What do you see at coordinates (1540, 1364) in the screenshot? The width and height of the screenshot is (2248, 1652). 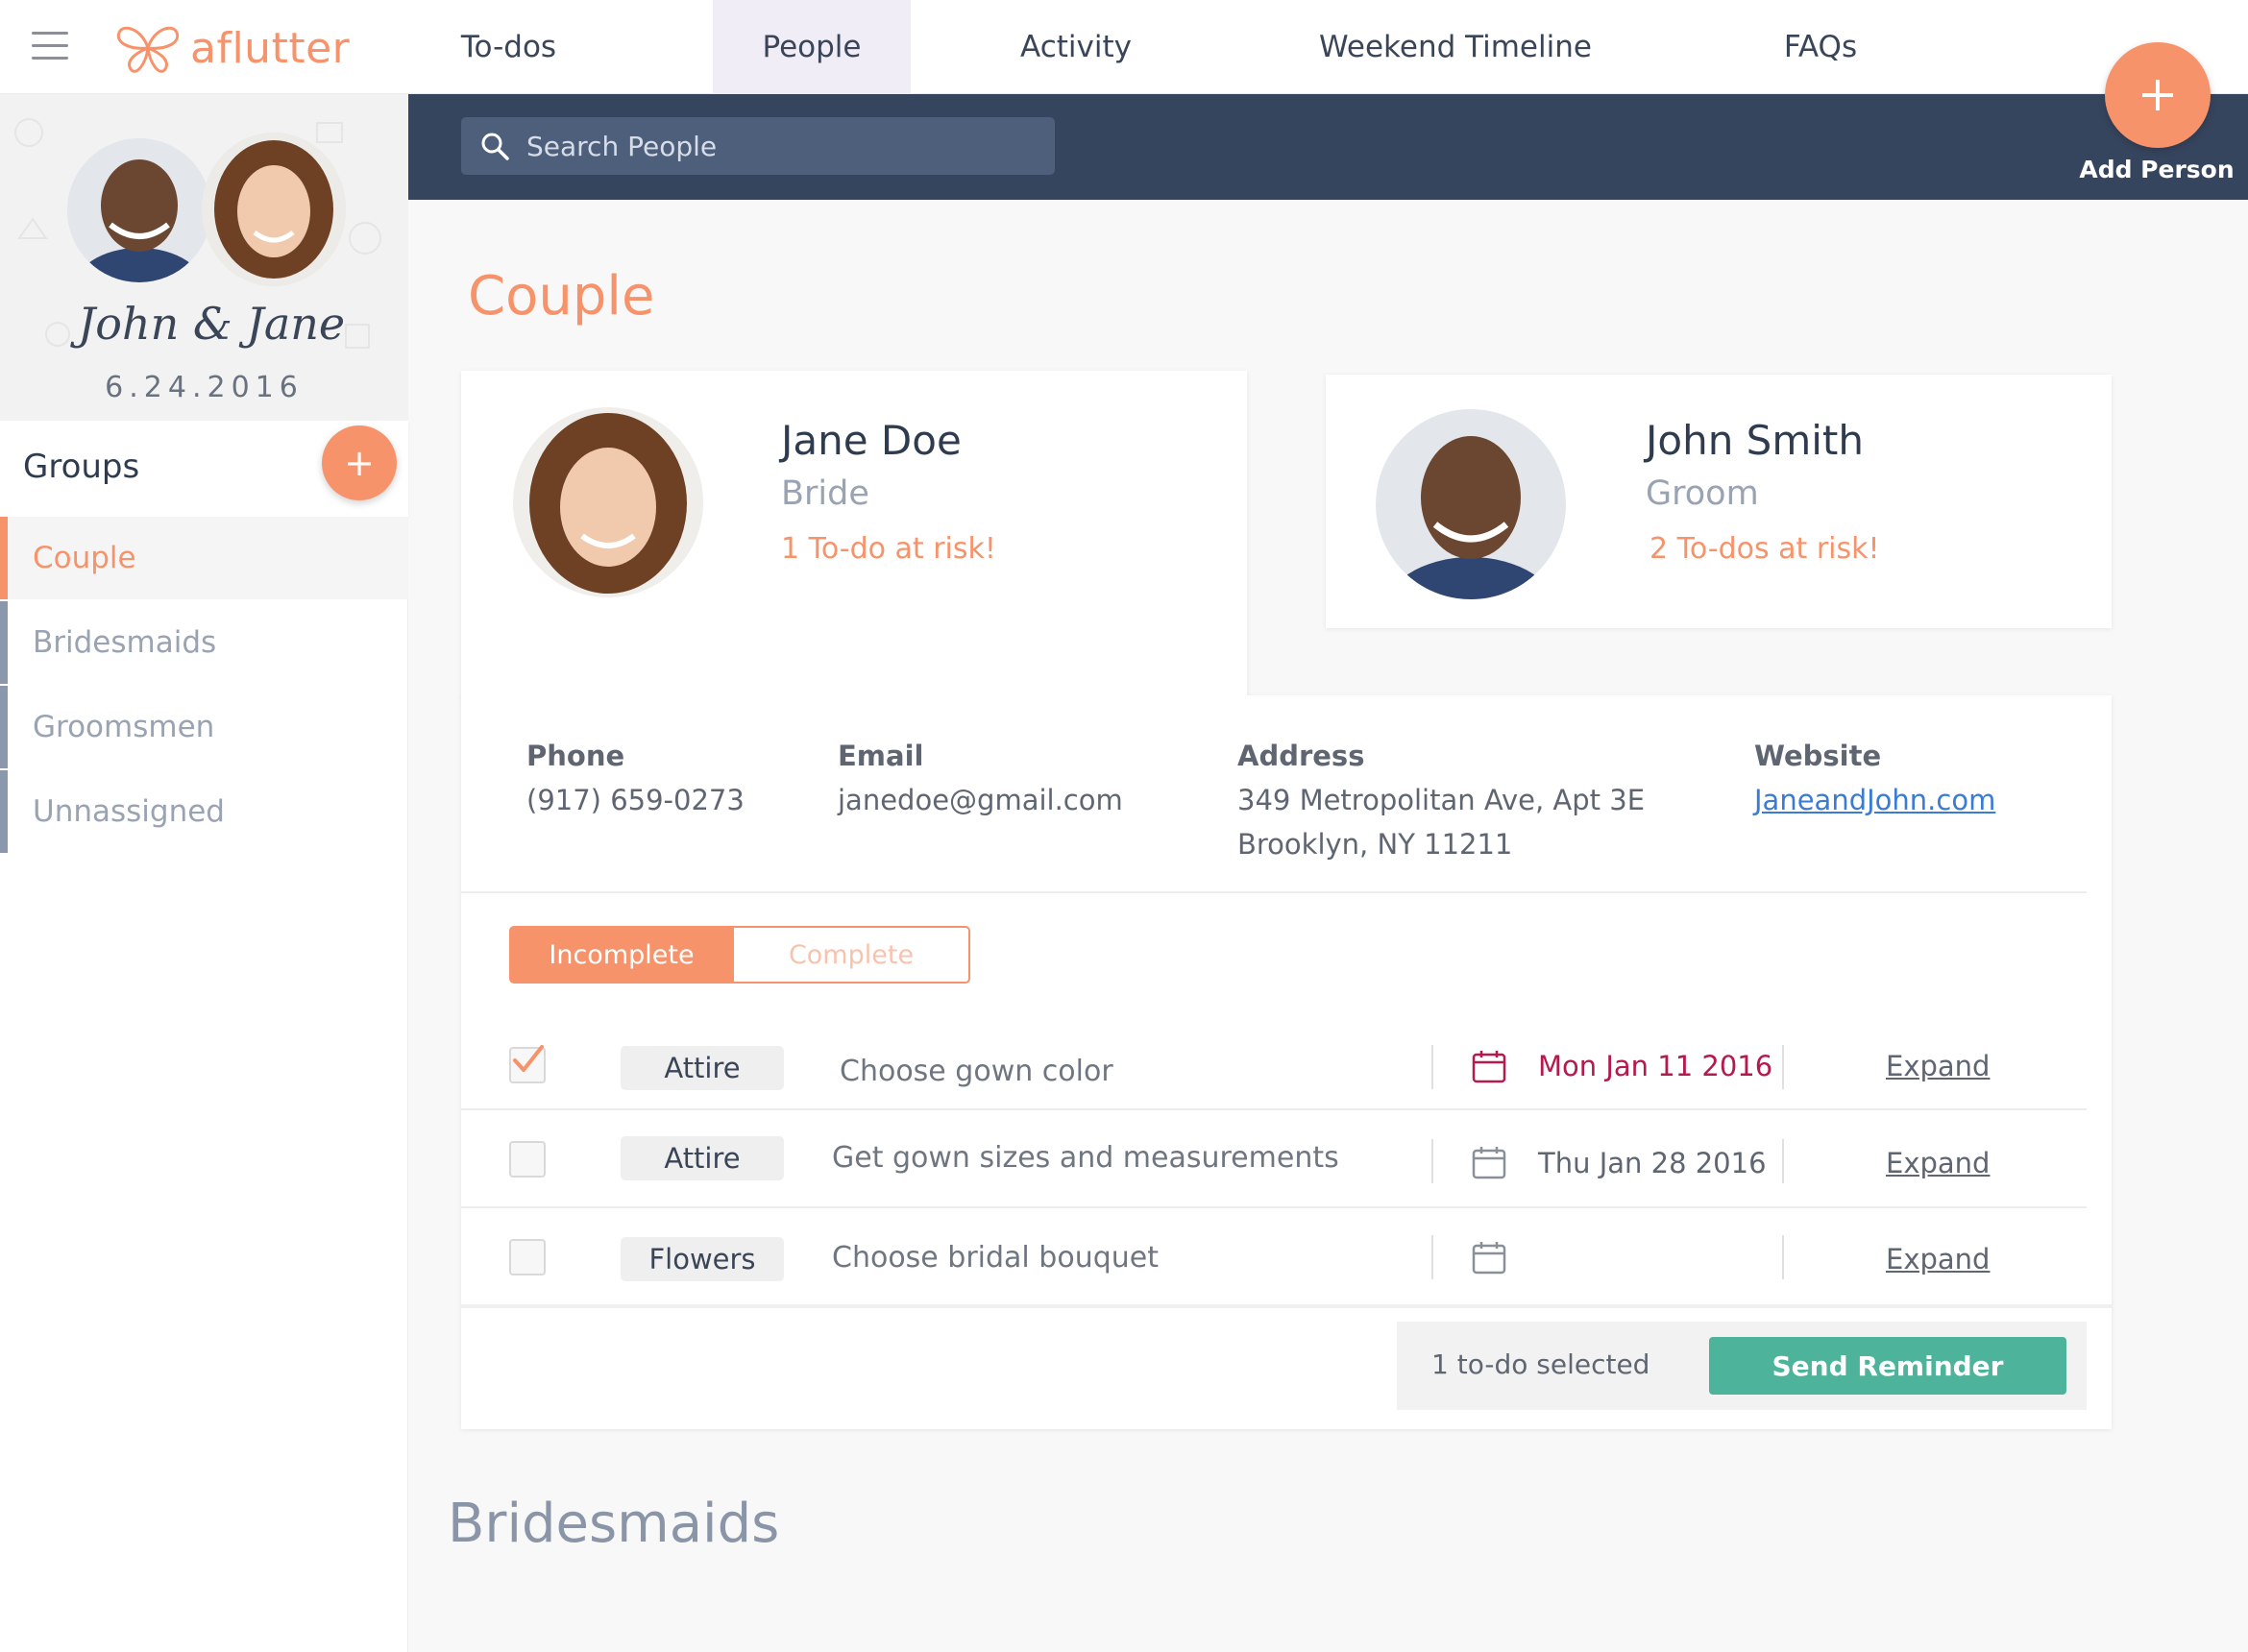 I see `selected-count: 1 to-do selected` at bounding box center [1540, 1364].